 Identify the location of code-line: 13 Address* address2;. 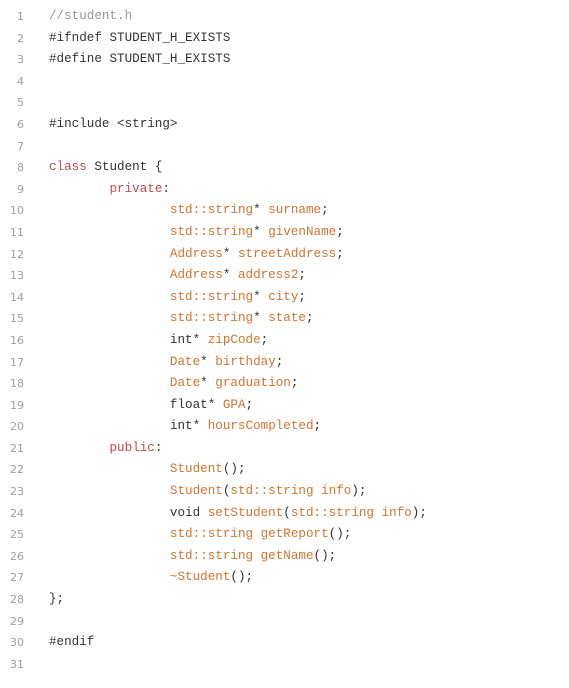
(284, 276).